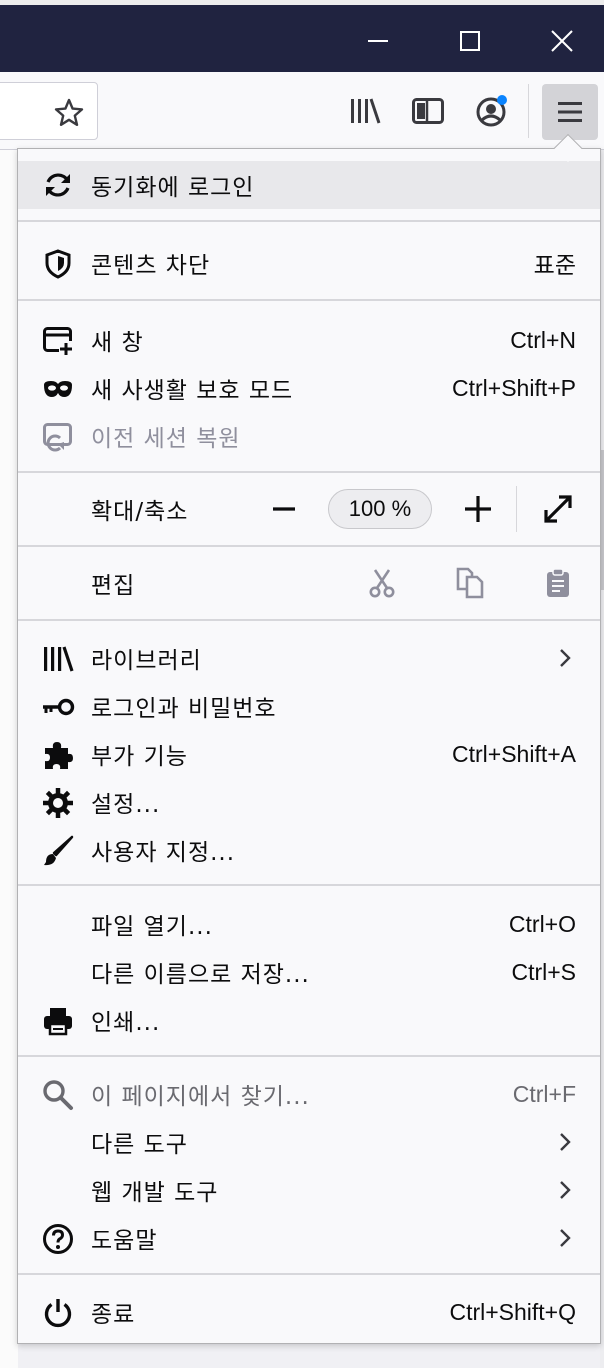  Describe the element at coordinates (516, 509) in the screenshot. I see `zoom-separator` at that location.